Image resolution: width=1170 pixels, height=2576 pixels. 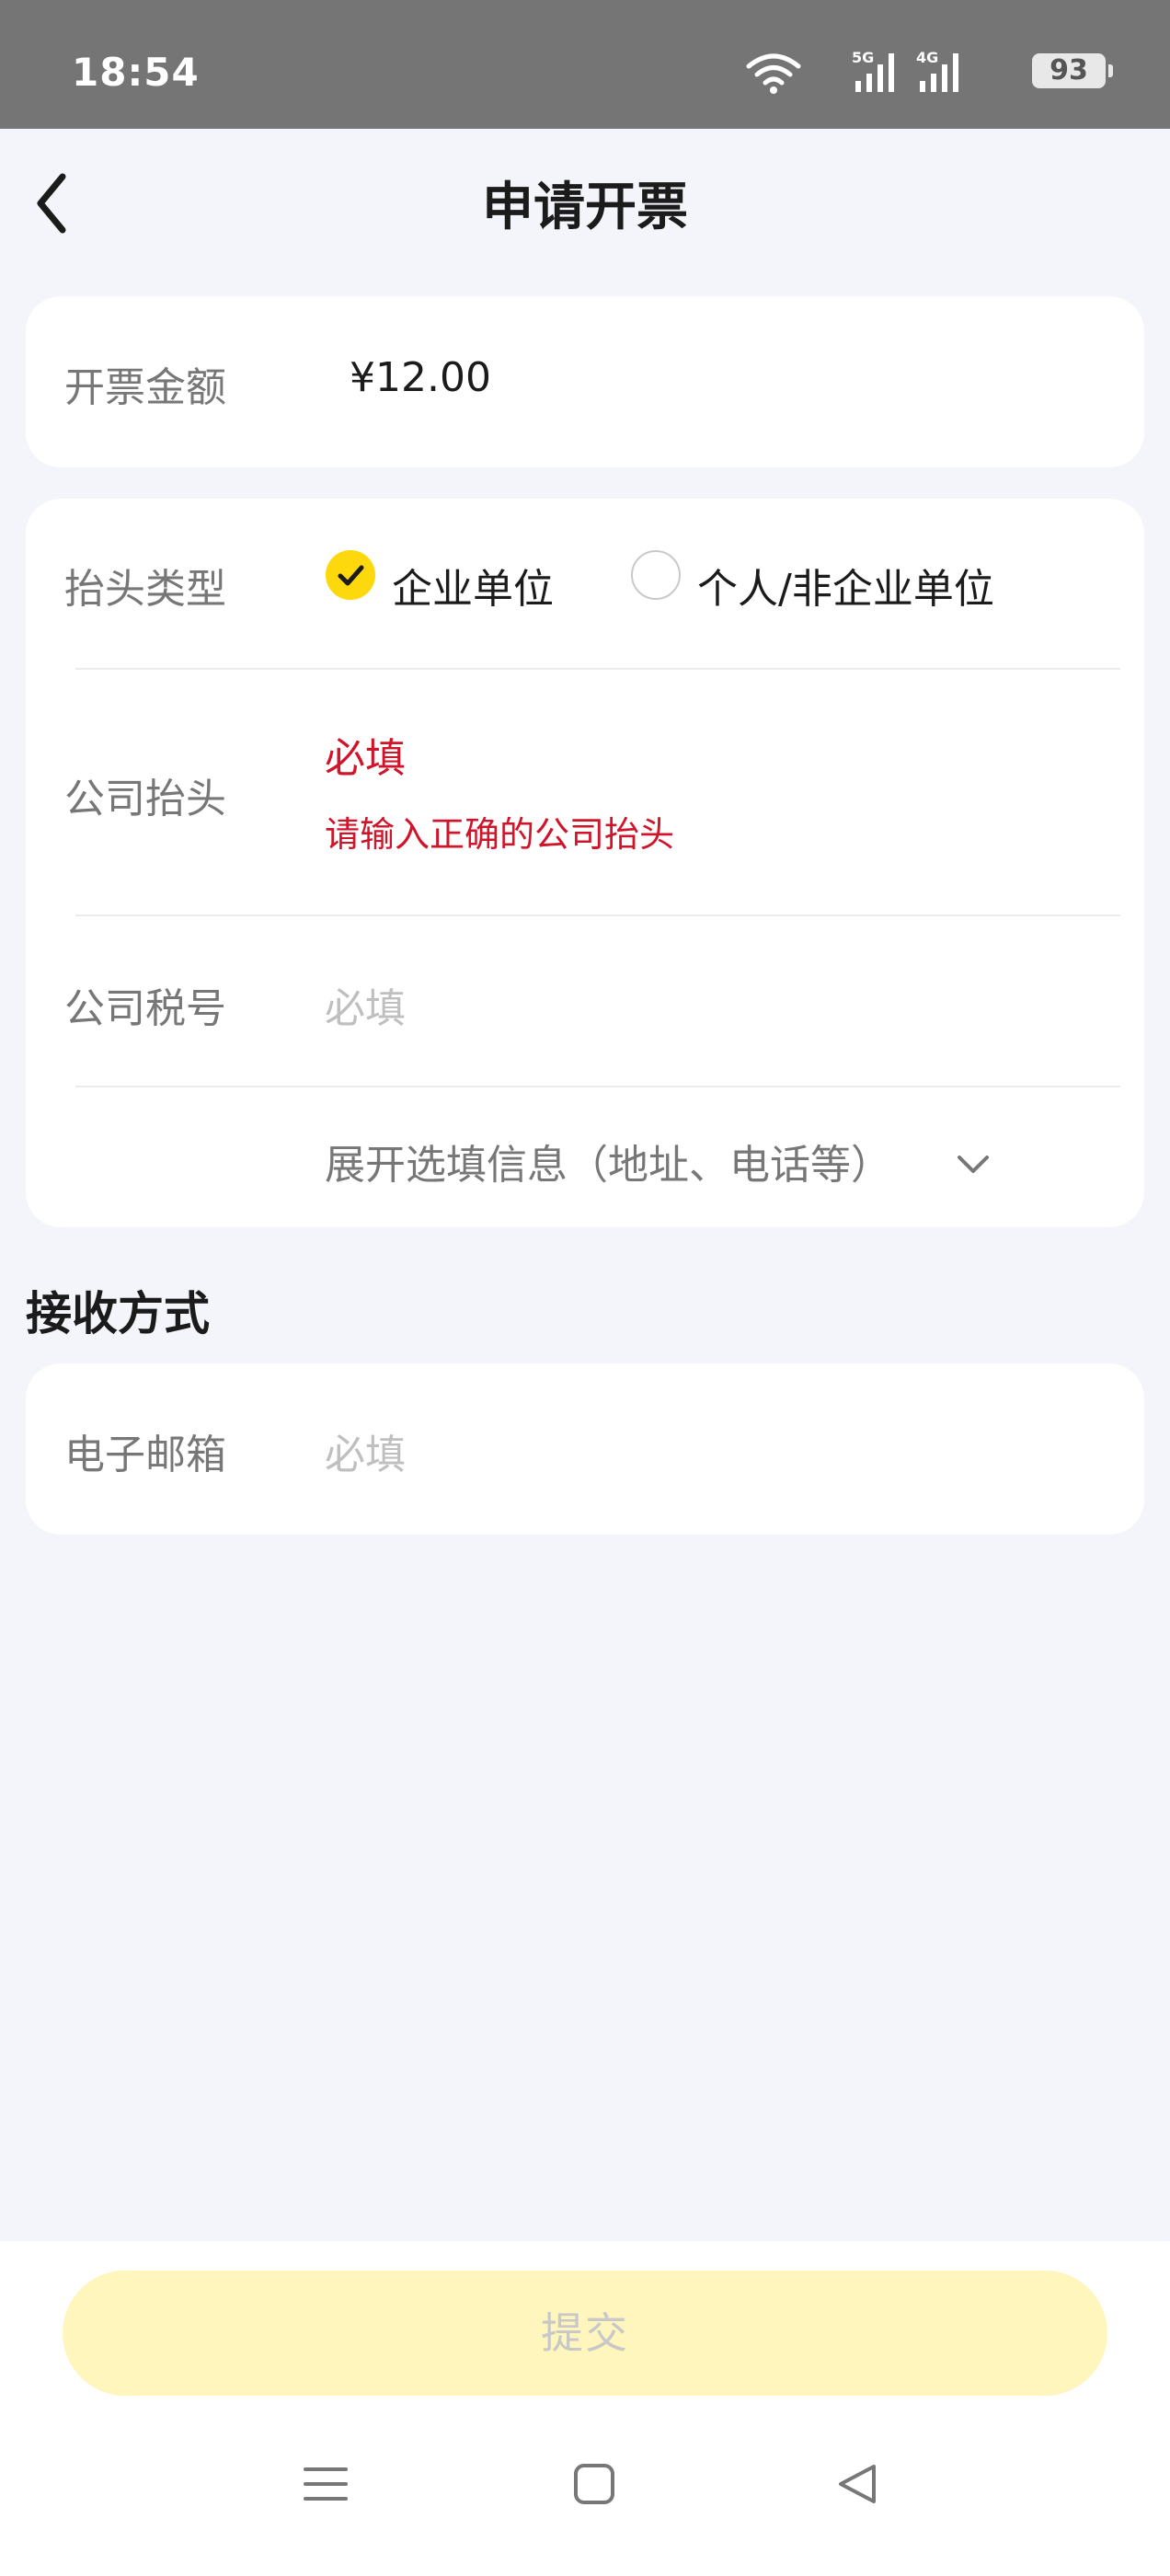 I want to click on amount-card: 开票金额 ¥12.00, so click(x=585, y=381).